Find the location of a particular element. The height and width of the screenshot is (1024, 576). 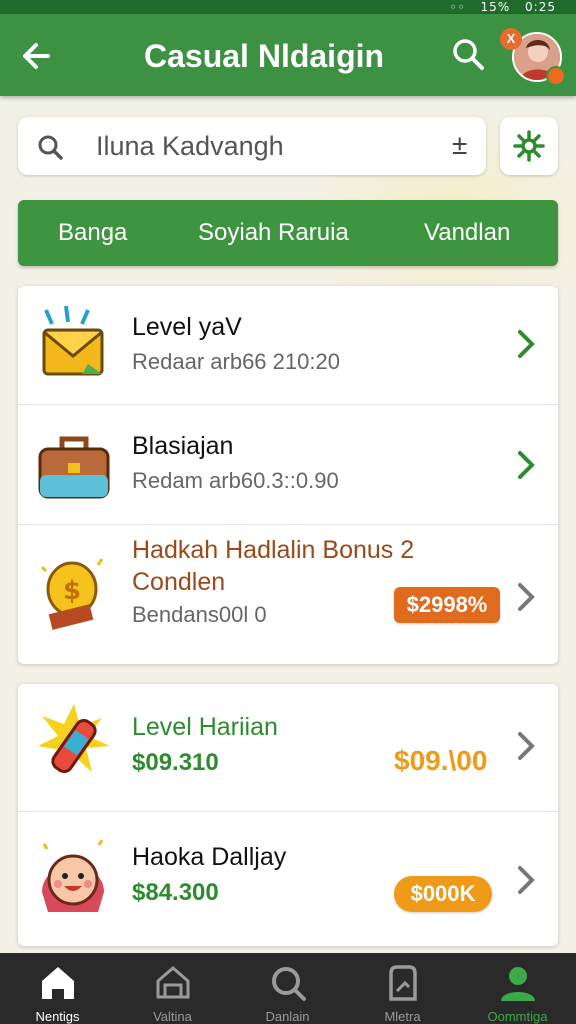

nav-label: Danlain is located at coordinates (287, 1016).